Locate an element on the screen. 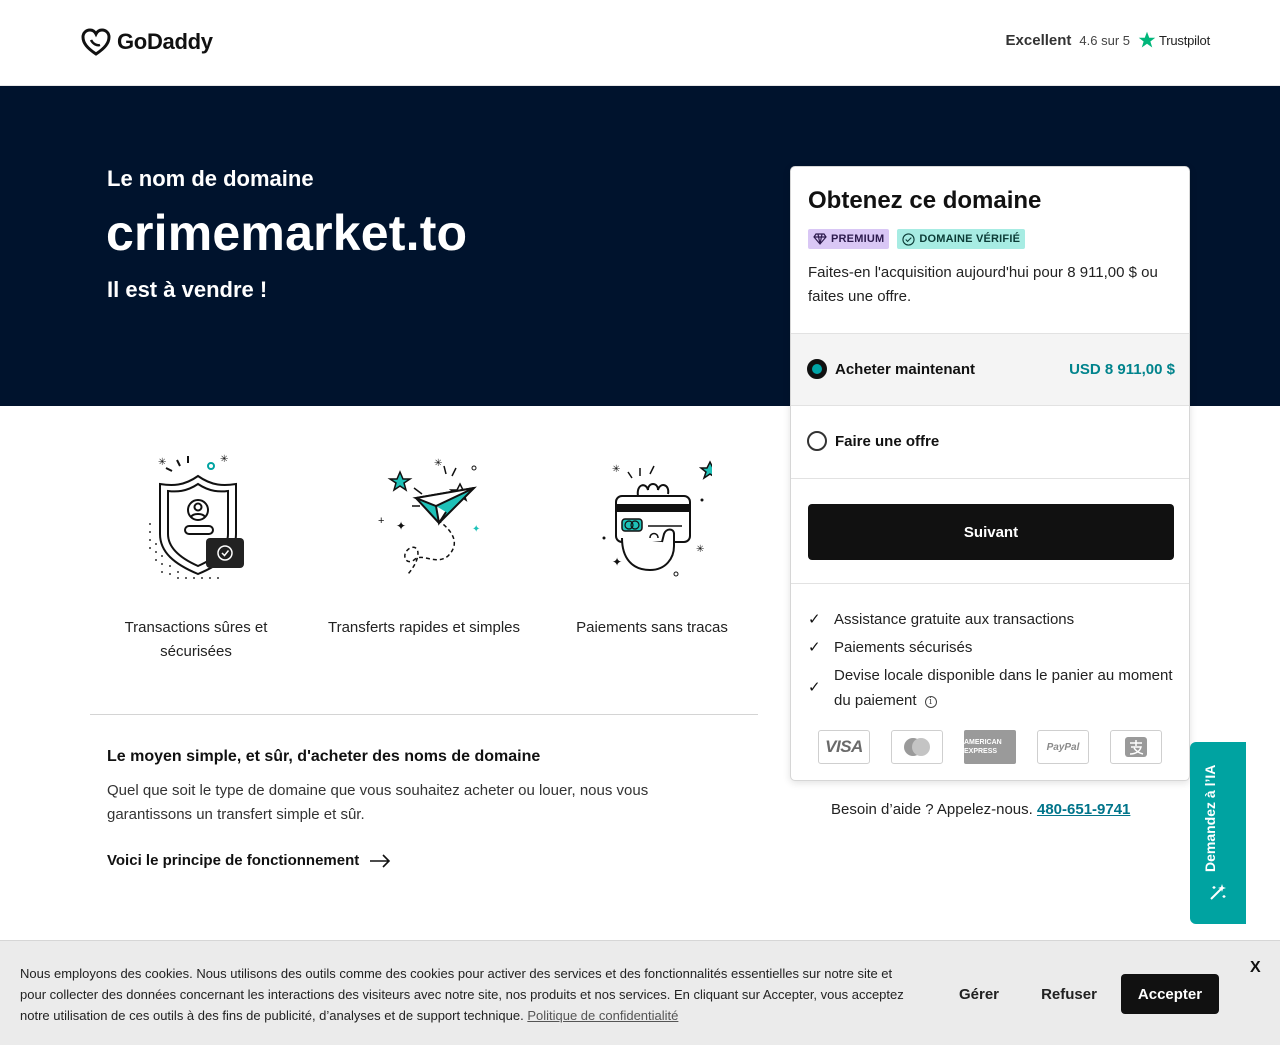 The image size is (1280, 1045). badges: PREMIUM DOMAINE VÉRIFIÉ is located at coordinates (917, 239).